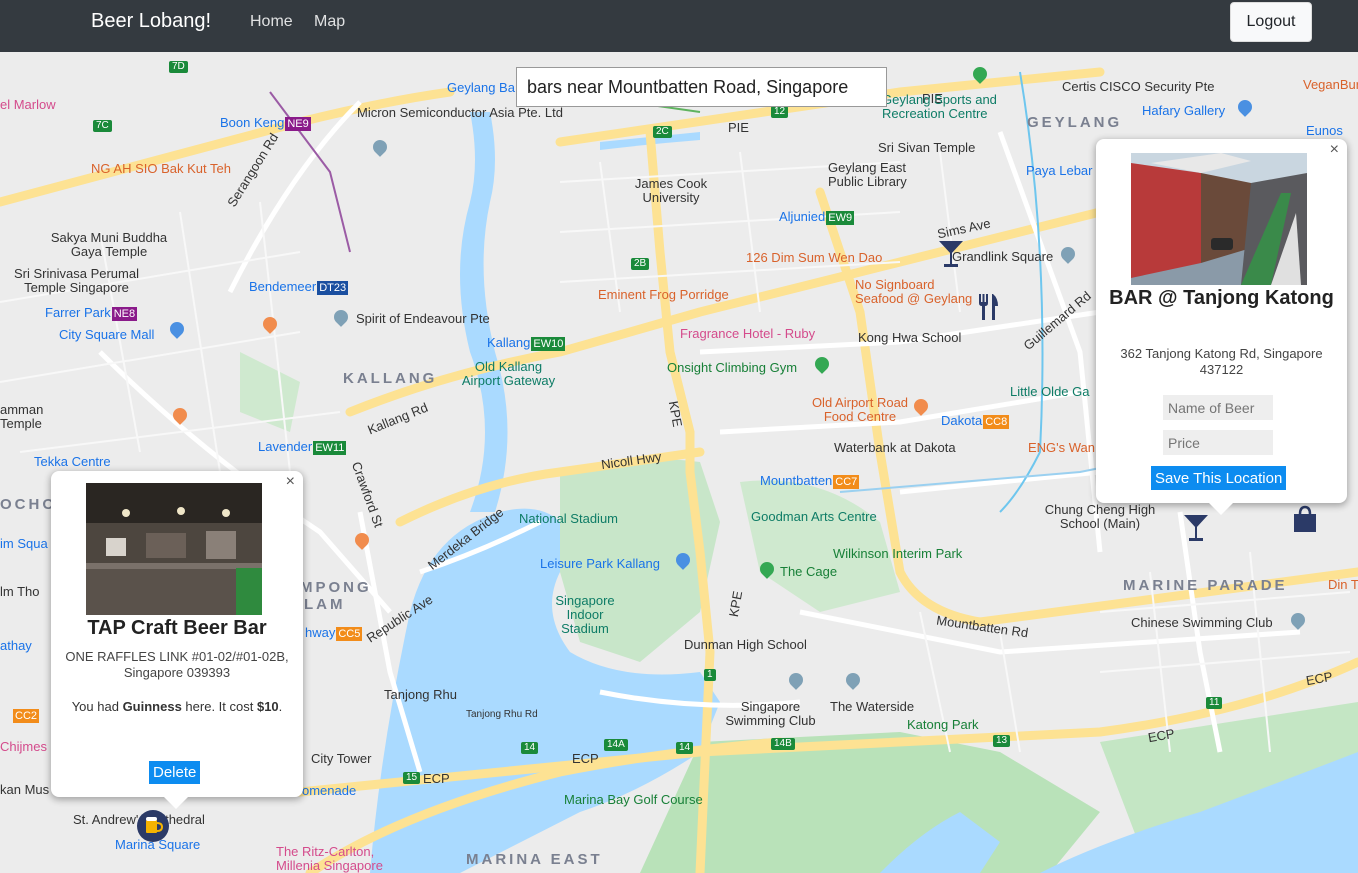 The image size is (1358, 873). I want to click on place-label: Chung Cheng High School (Main), so click(1100, 516).